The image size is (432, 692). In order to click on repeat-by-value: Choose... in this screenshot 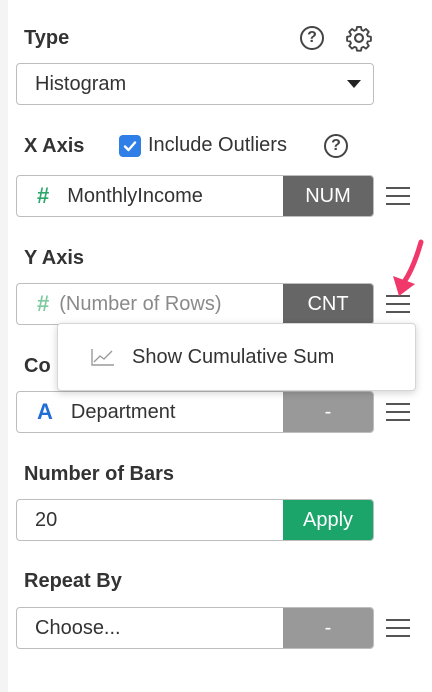, I will do `click(78, 627)`.